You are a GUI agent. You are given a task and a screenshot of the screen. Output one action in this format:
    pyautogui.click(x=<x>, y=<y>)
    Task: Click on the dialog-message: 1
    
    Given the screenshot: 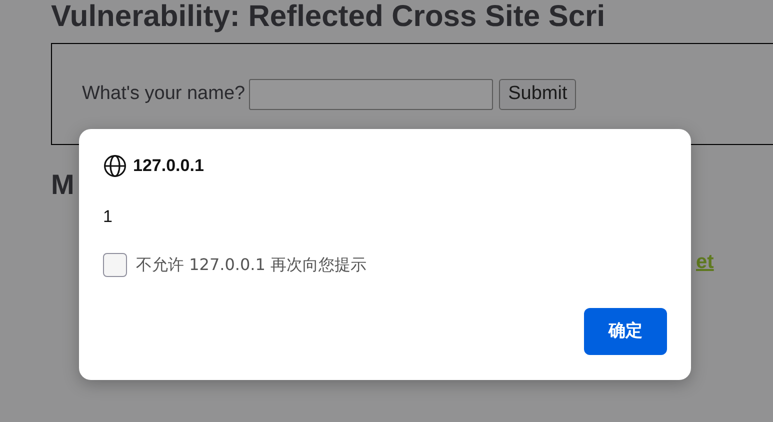 What is the action you would take?
    pyautogui.click(x=107, y=217)
    